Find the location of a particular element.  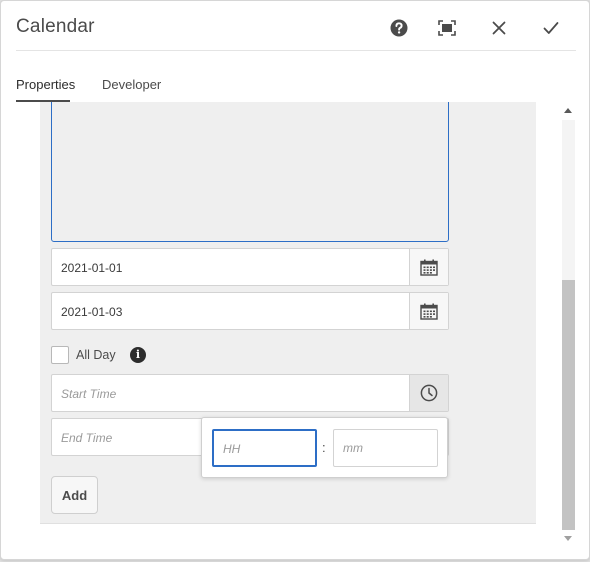

scroll-up-arrow-icon is located at coordinates (568, 110).